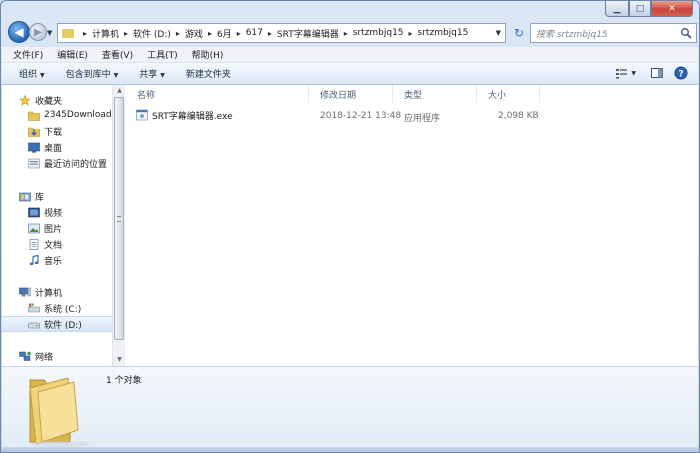  What do you see at coordinates (57, 308) in the screenshot?
I see `nav-item-drive-c: 系统 (C:)` at bounding box center [57, 308].